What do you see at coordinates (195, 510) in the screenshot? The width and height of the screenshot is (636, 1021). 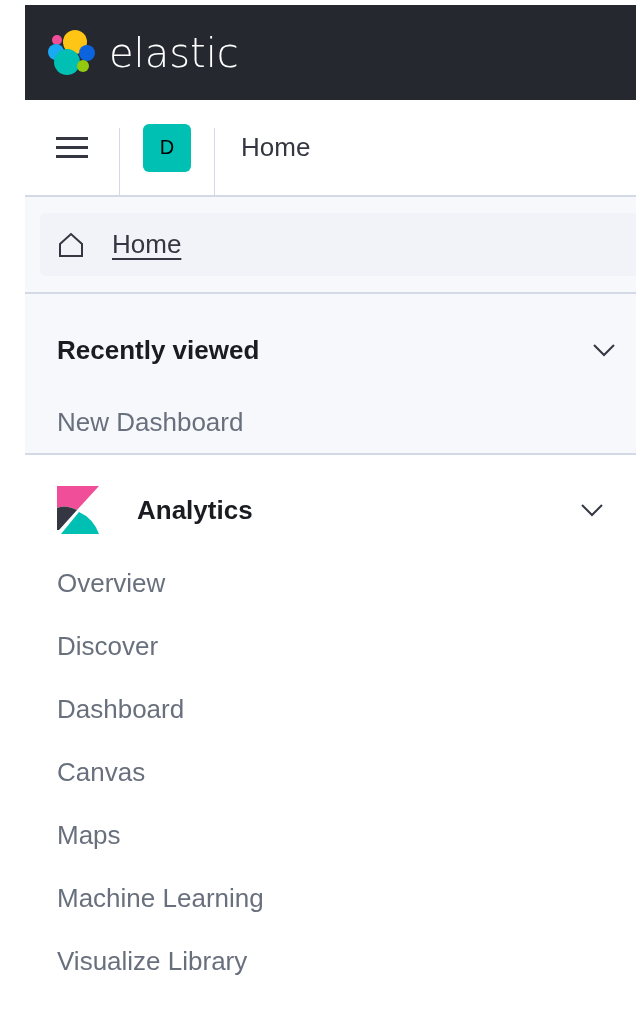 I see `section-title: Analytics` at bounding box center [195, 510].